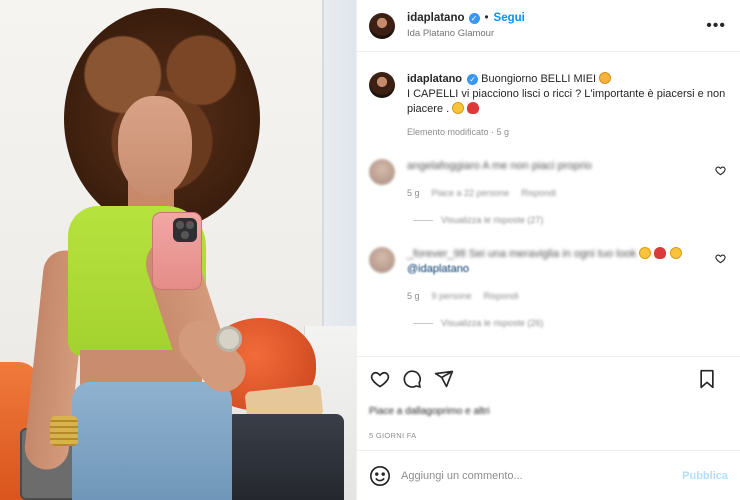  I want to click on emoji-picker-icon, so click(380, 476).